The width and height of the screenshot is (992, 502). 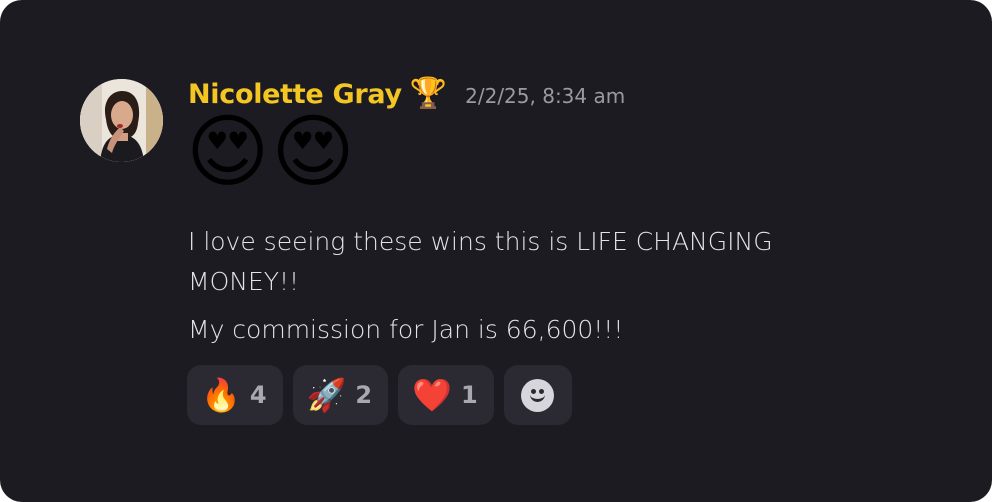 I want to click on rocket-icon: 🚀, so click(x=326, y=395).